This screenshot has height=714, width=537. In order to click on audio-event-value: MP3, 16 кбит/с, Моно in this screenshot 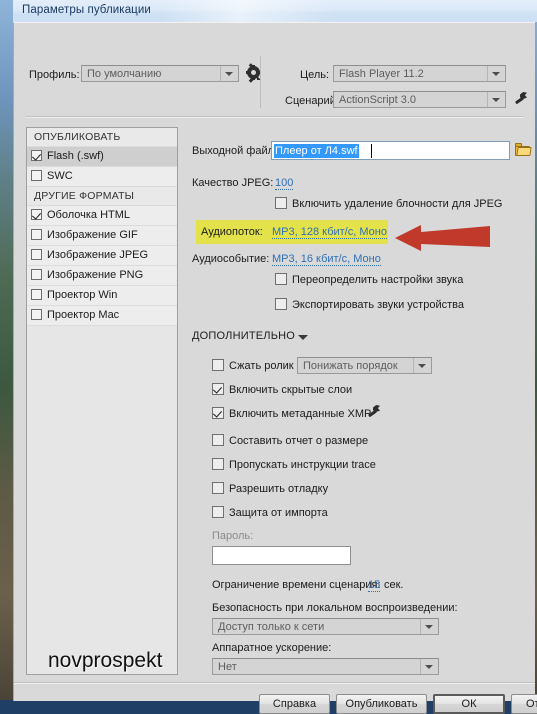, I will do `click(326, 259)`.